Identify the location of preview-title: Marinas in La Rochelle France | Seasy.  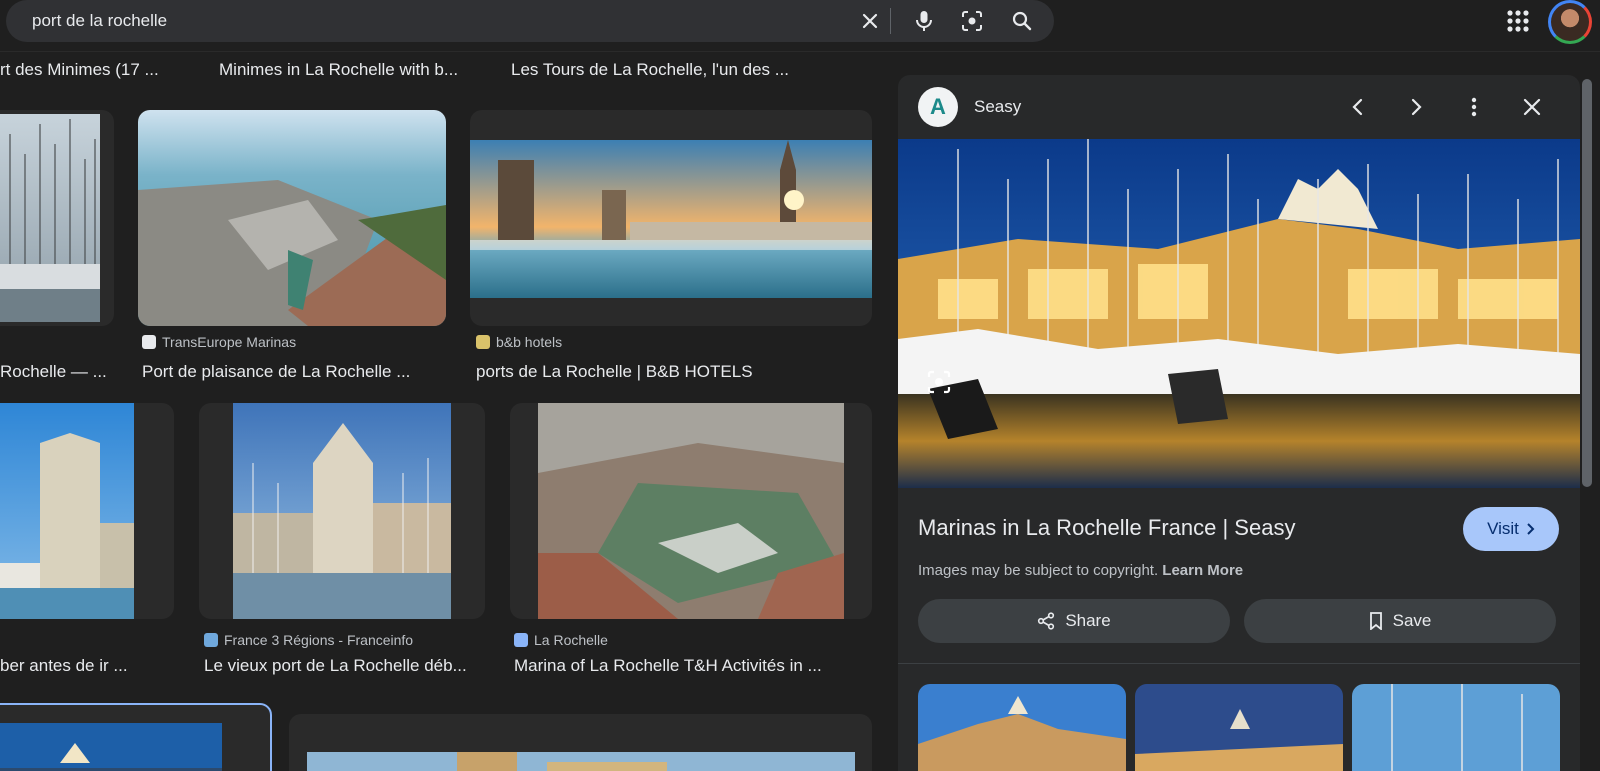
(1106, 528).